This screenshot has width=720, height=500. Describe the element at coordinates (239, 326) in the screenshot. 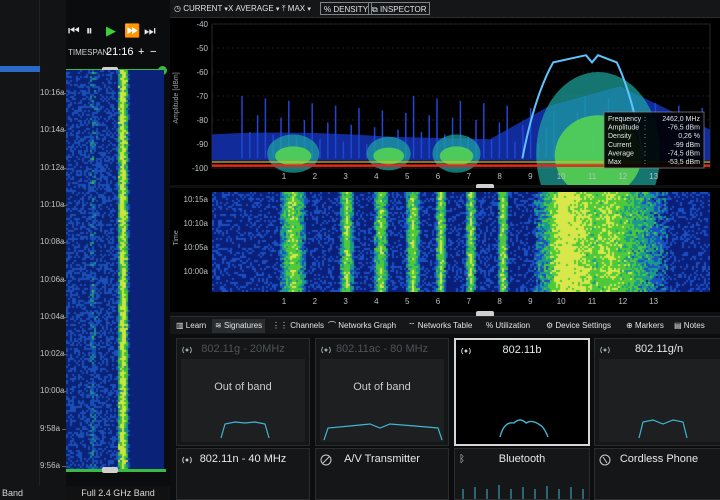

I see `tab-signatures: ≋ Signatures` at that location.